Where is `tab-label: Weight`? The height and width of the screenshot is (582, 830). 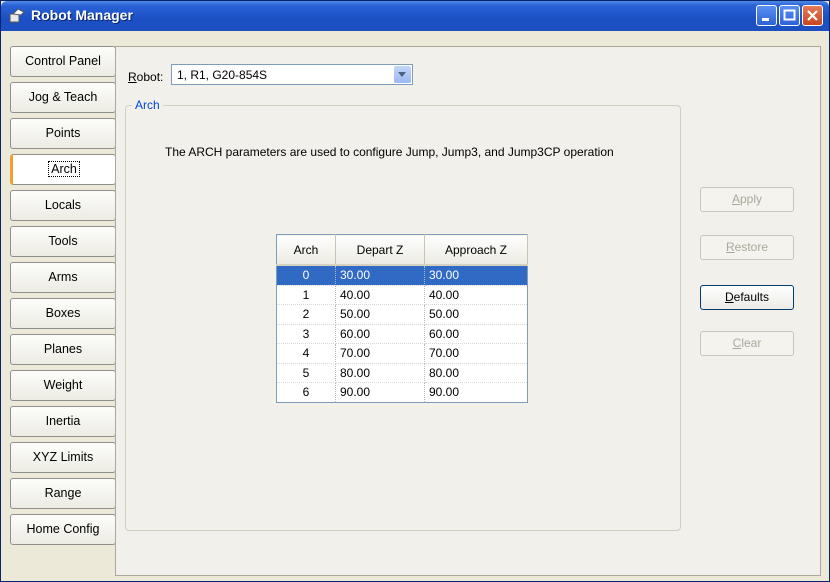 tab-label: Weight is located at coordinates (63, 385).